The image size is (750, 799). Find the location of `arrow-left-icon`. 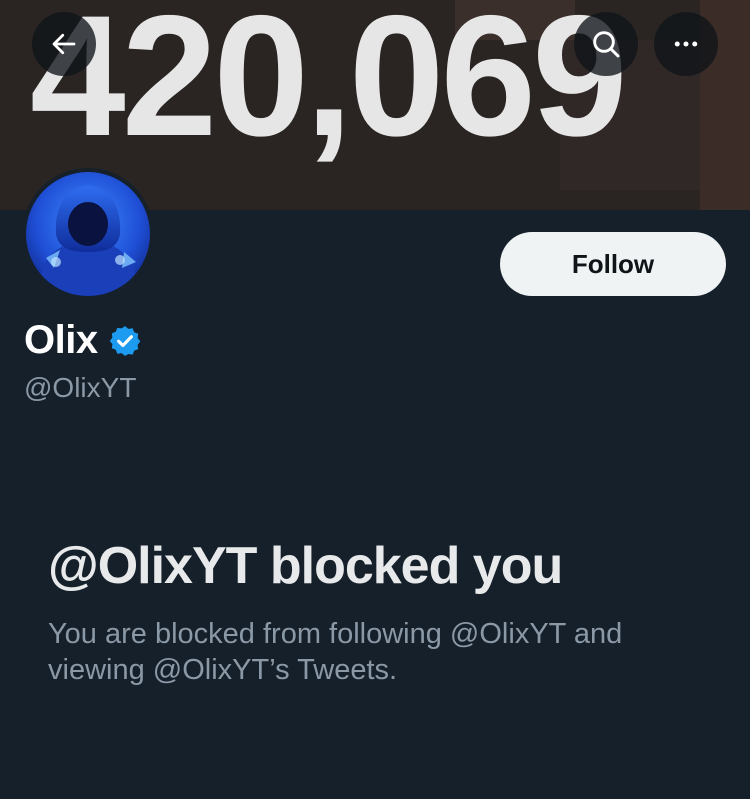

arrow-left-icon is located at coordinates (64, 44).